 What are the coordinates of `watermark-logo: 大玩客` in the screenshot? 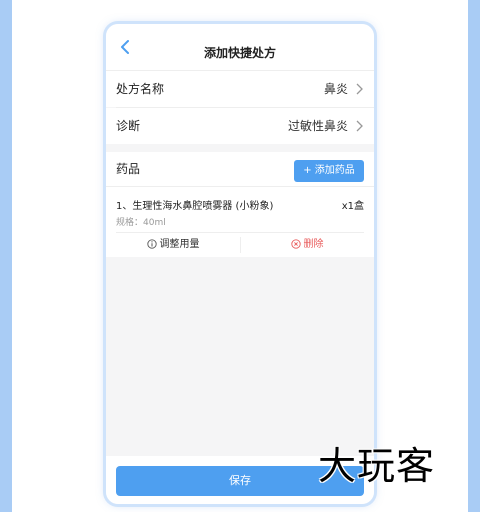 It's located at (377, 466).